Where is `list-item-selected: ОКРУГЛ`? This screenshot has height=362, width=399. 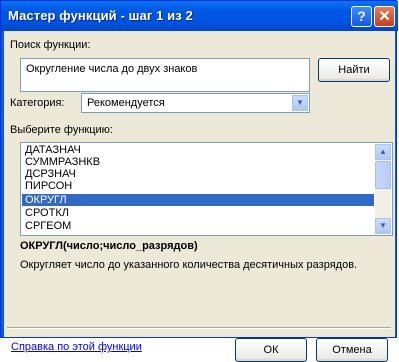 list-item-selected: ОКРУГЛ is located at coordinates (198, 200).